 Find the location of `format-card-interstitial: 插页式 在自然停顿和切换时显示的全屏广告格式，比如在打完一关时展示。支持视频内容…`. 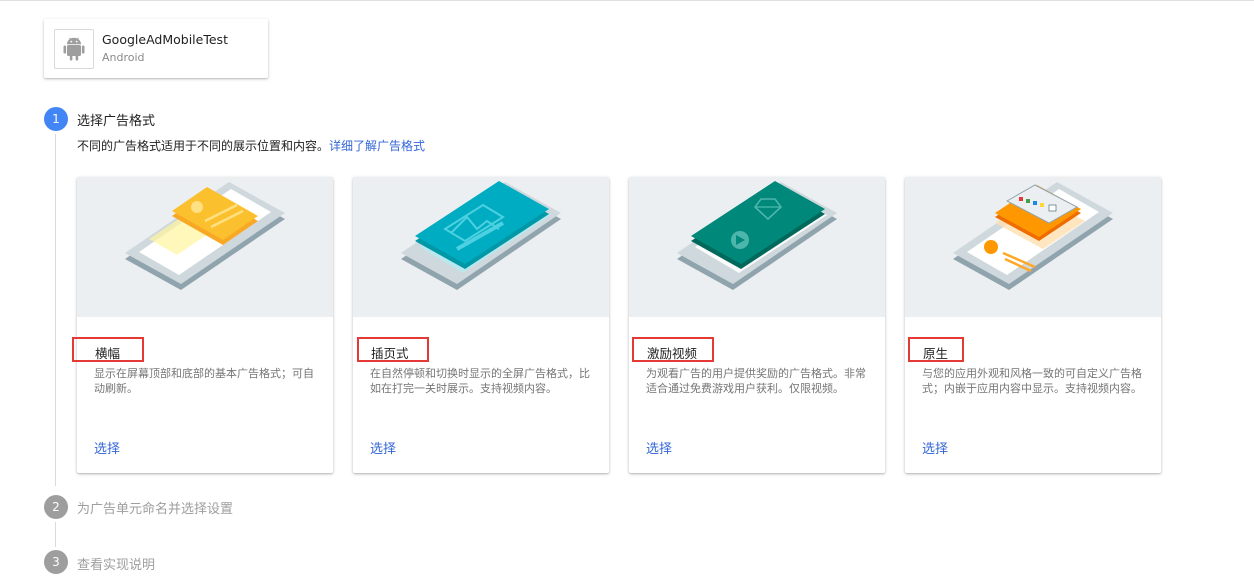

format-card-interstitial: 插页式 在自然停顿和切换时显示的全屏广告格式，比如在打完一关时展示。支持视频内容… is located at coordinates (481, 325).